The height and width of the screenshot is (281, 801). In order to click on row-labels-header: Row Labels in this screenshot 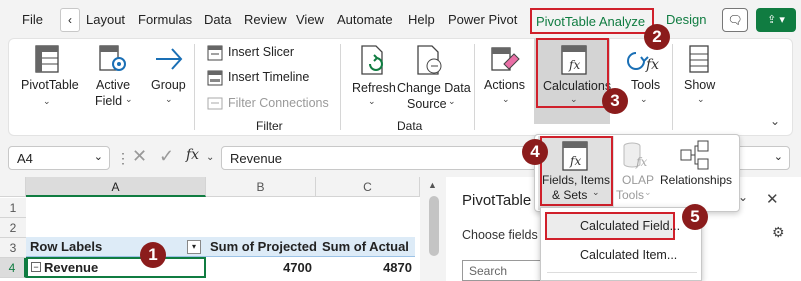, I will do `click(66, 247)`.